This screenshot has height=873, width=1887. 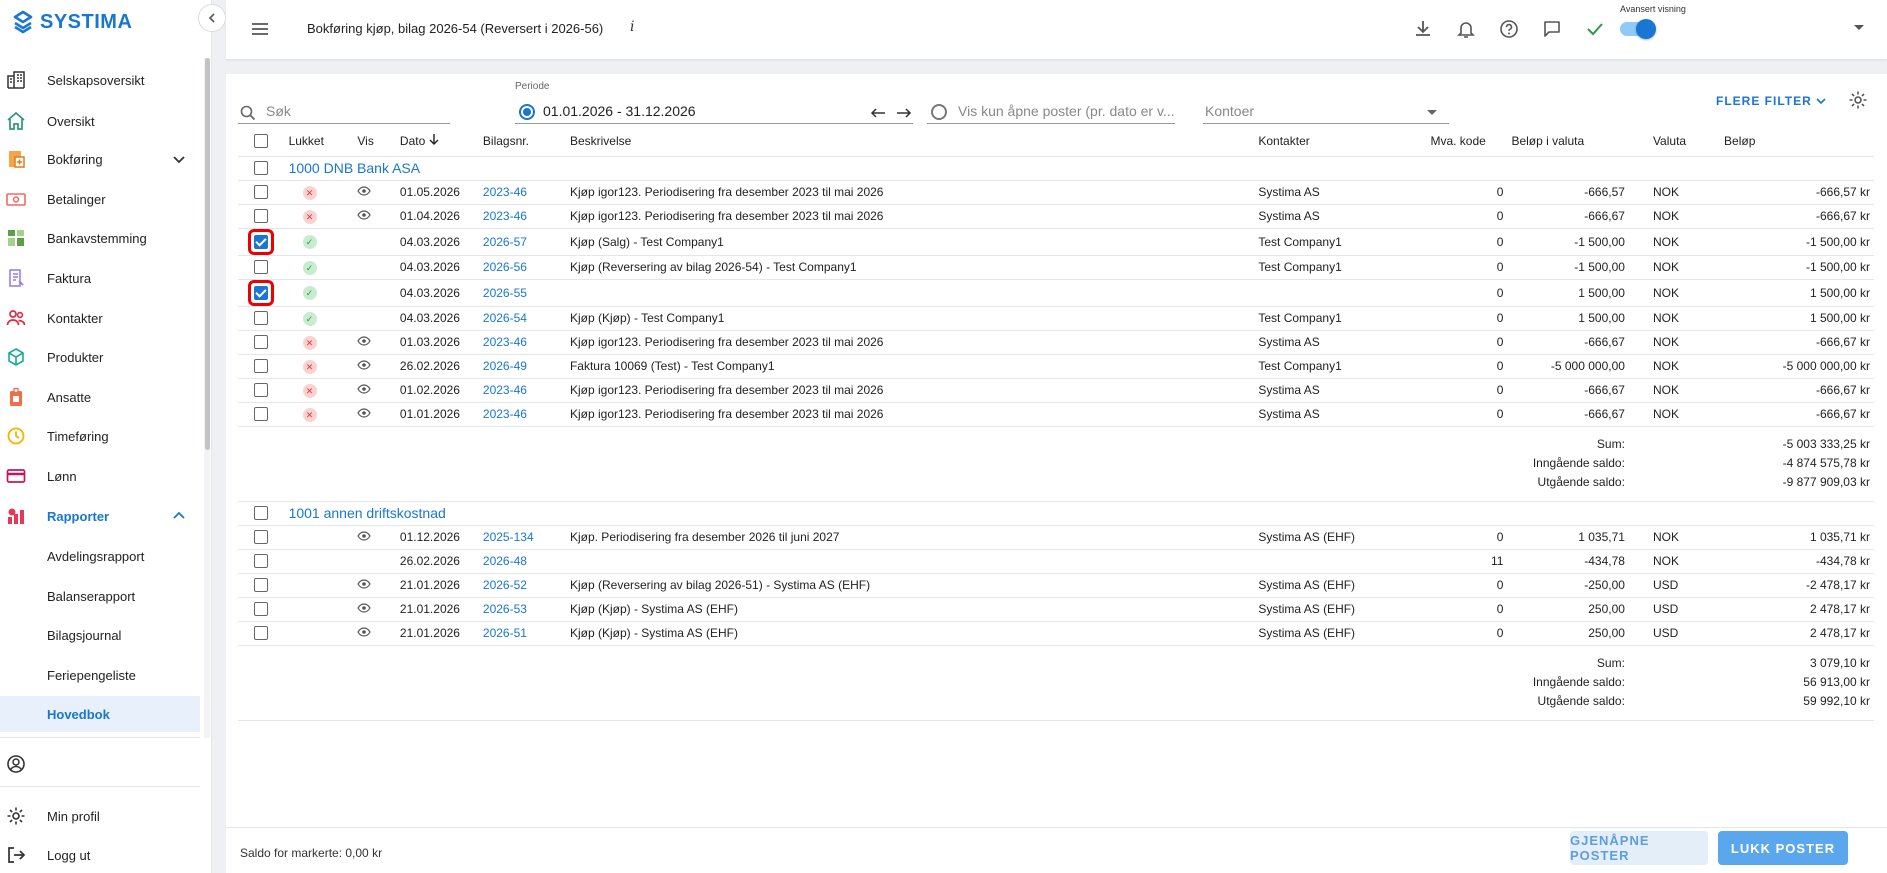 What do you see at coordinates (100, 318) in the screenshot?
I see `sidebar-item-kontakter: Kontakter` at bounding box center [100, 318].